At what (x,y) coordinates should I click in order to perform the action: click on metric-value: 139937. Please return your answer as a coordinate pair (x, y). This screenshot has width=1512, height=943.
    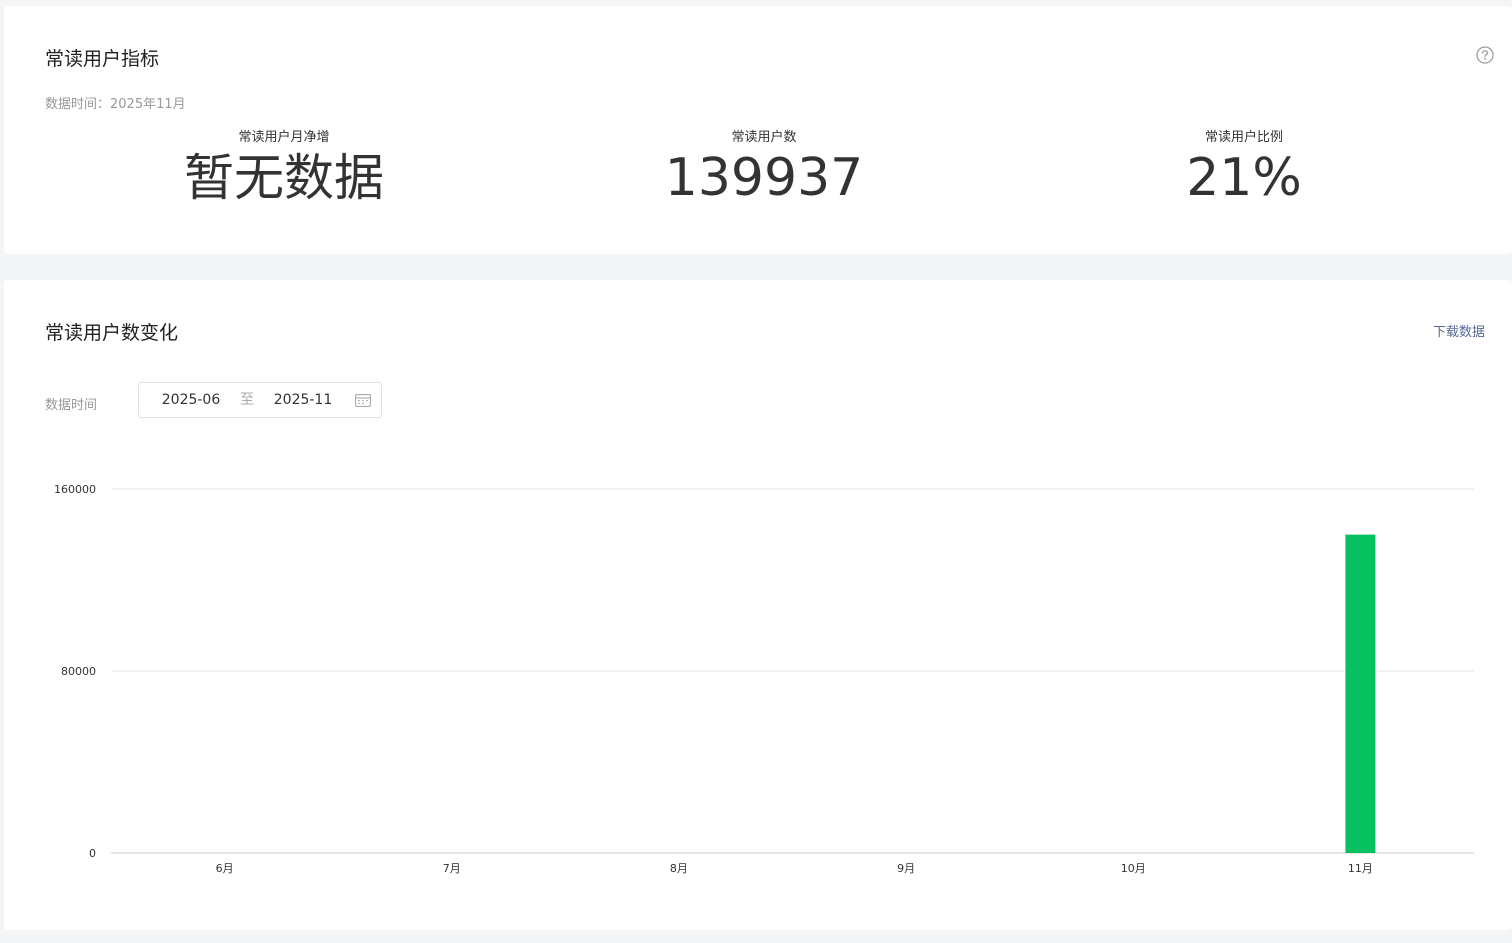
    Looking at the image, I should click on (764, 178).